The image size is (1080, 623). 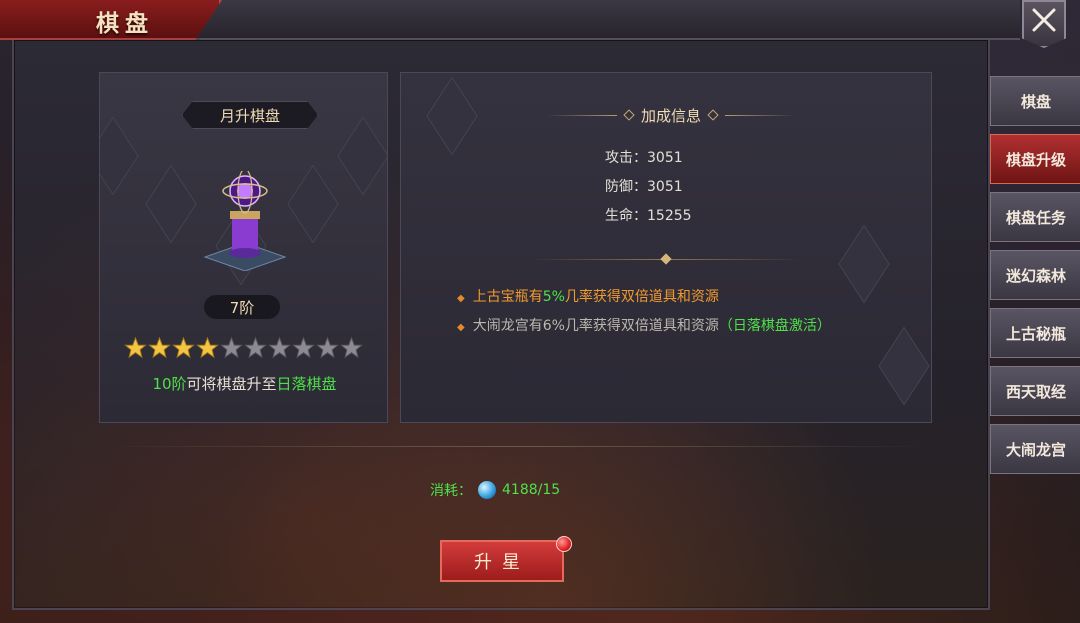 I want to click on side-tab-label: 西天取经, so click(x=1035, y=391).